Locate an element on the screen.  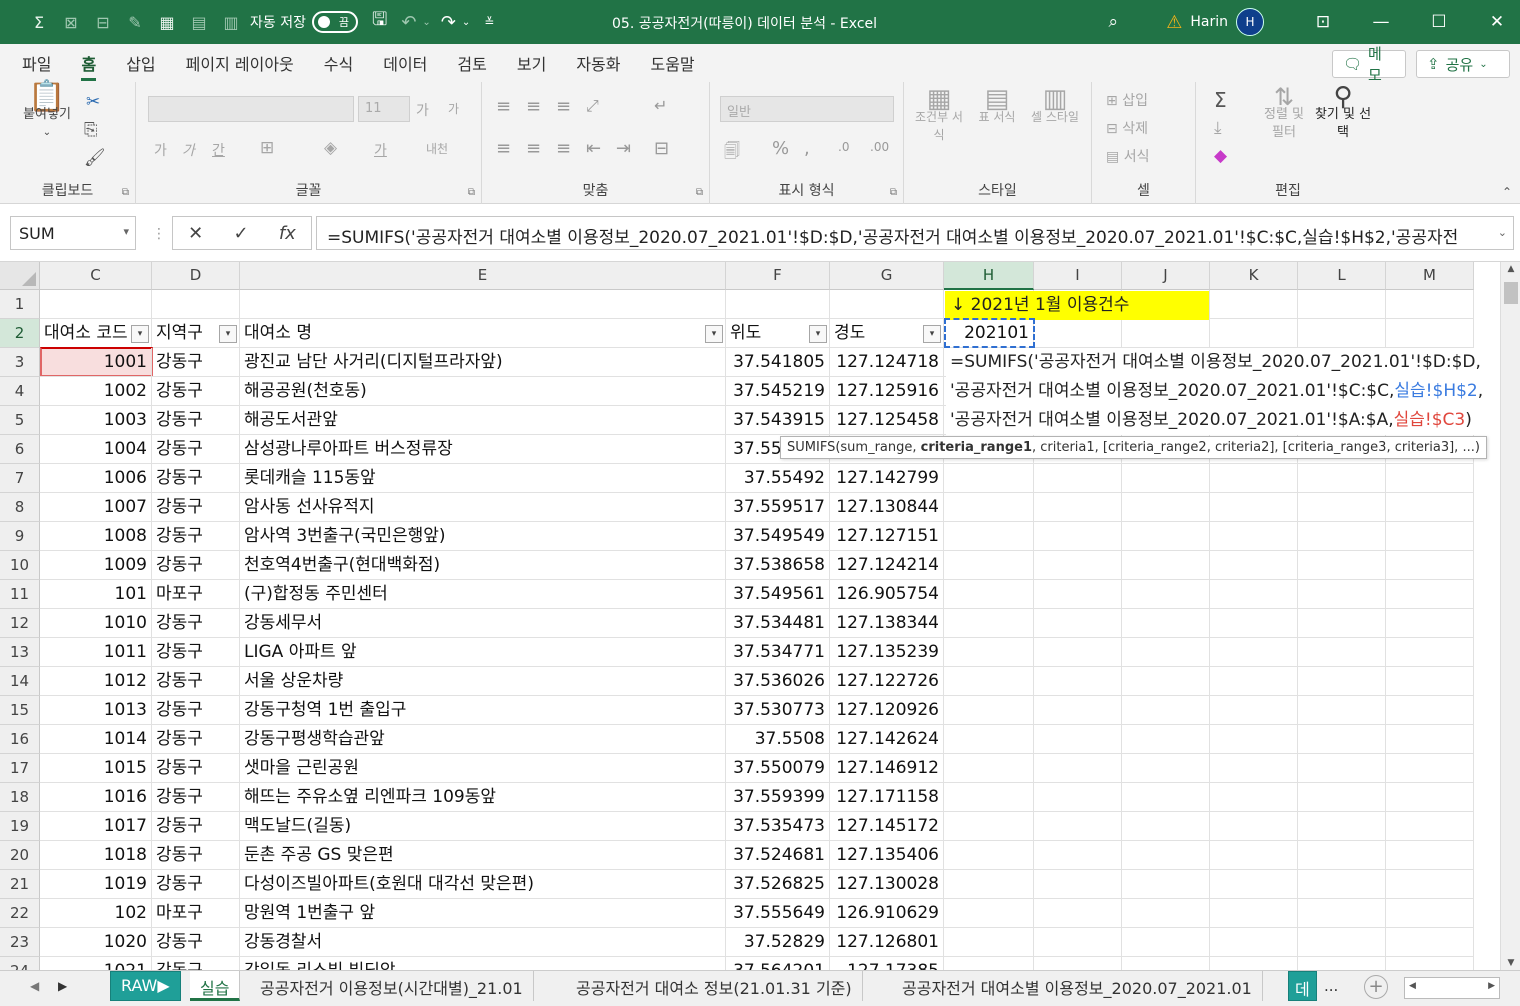
data-cell: 127.142799 is located at coordinates (887, 478).